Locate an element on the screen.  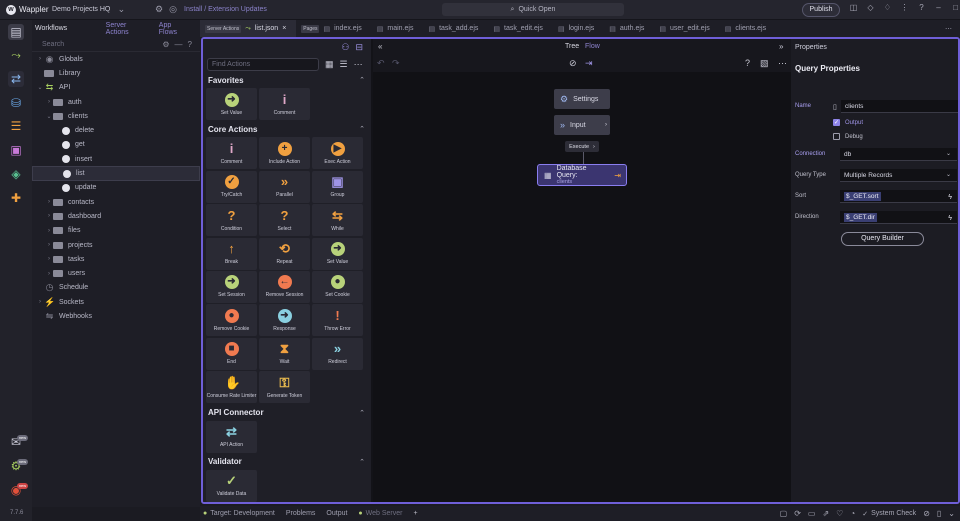
preview-icon: ▭ is located at coordinates (812, 513).